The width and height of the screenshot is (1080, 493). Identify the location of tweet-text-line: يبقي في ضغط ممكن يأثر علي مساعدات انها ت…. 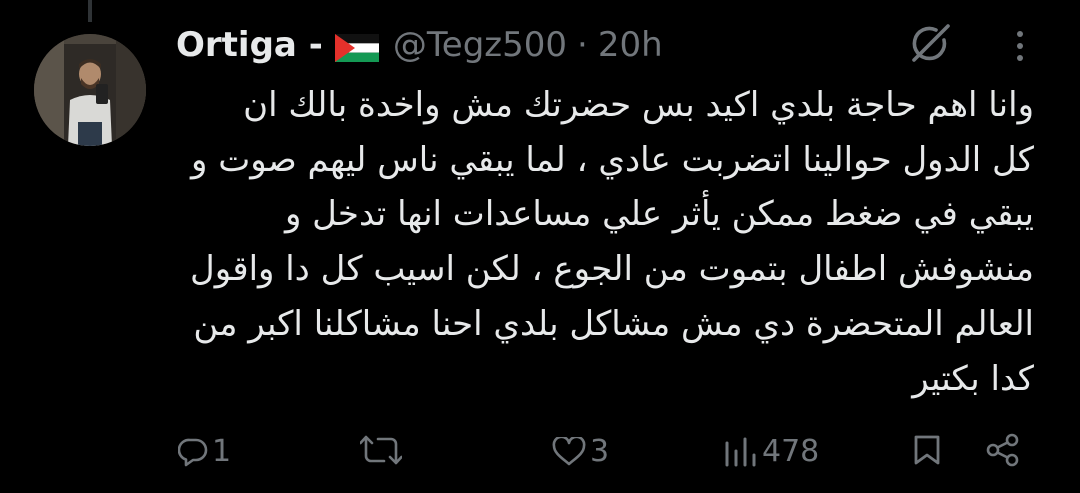
(659, 214).